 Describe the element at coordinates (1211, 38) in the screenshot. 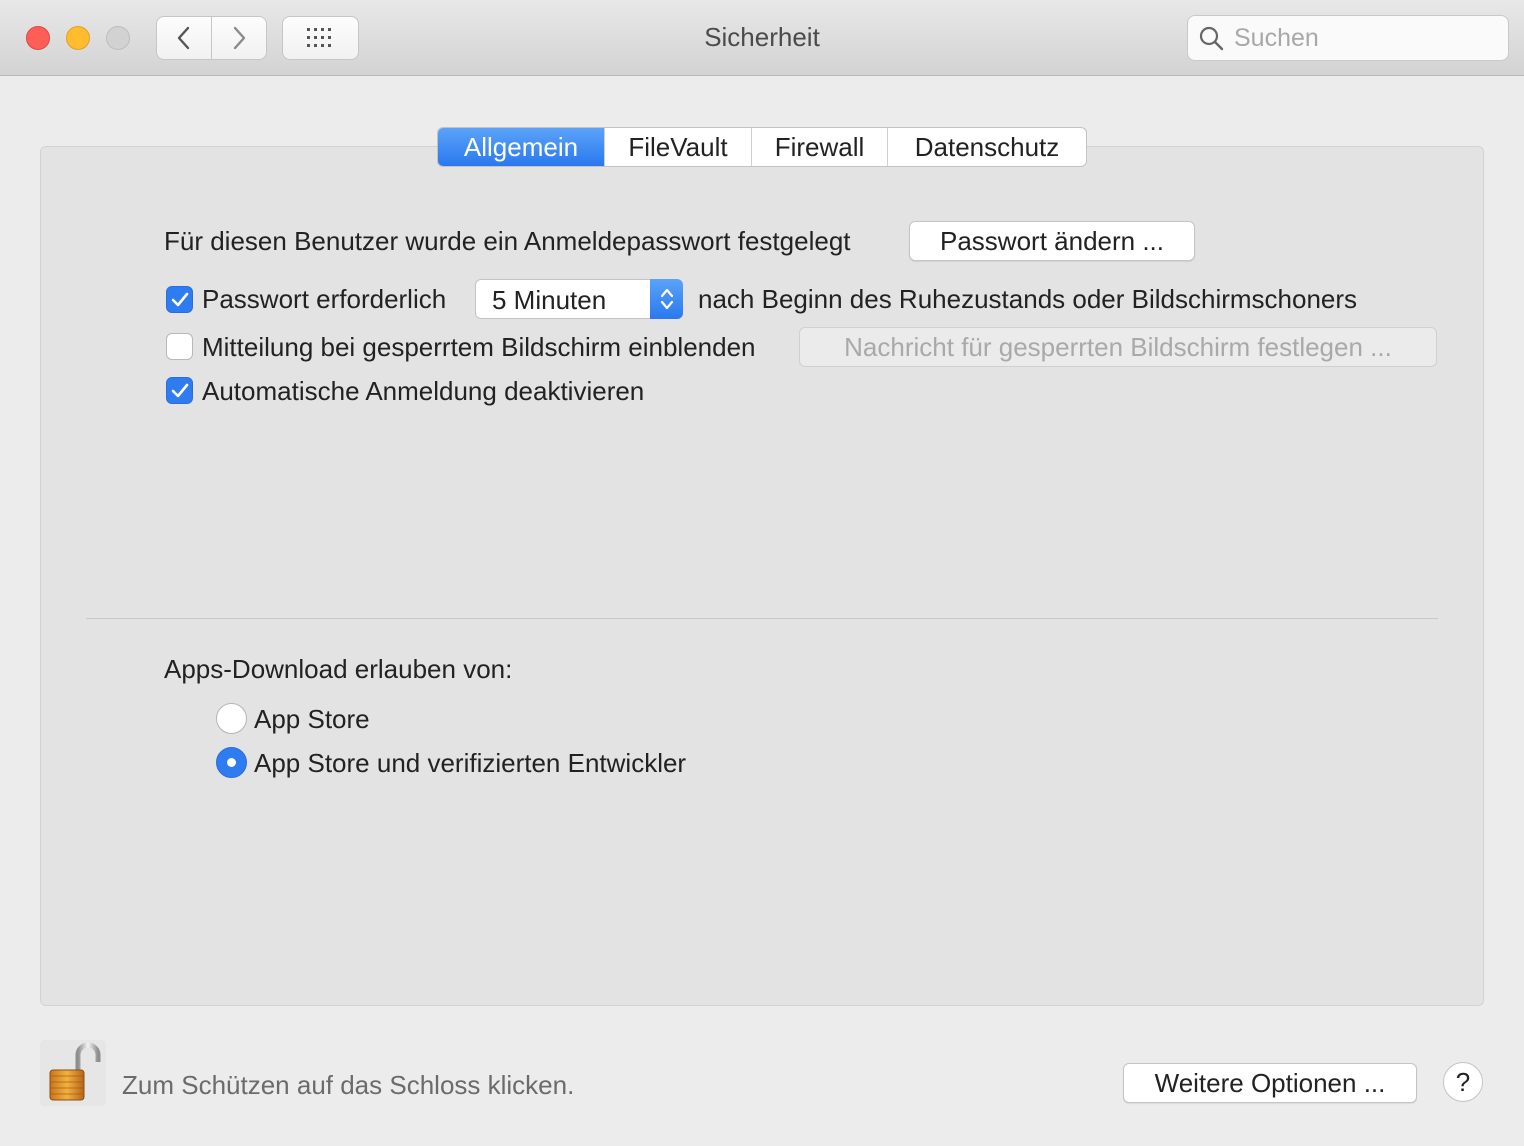

I see `search-icon` at that location.